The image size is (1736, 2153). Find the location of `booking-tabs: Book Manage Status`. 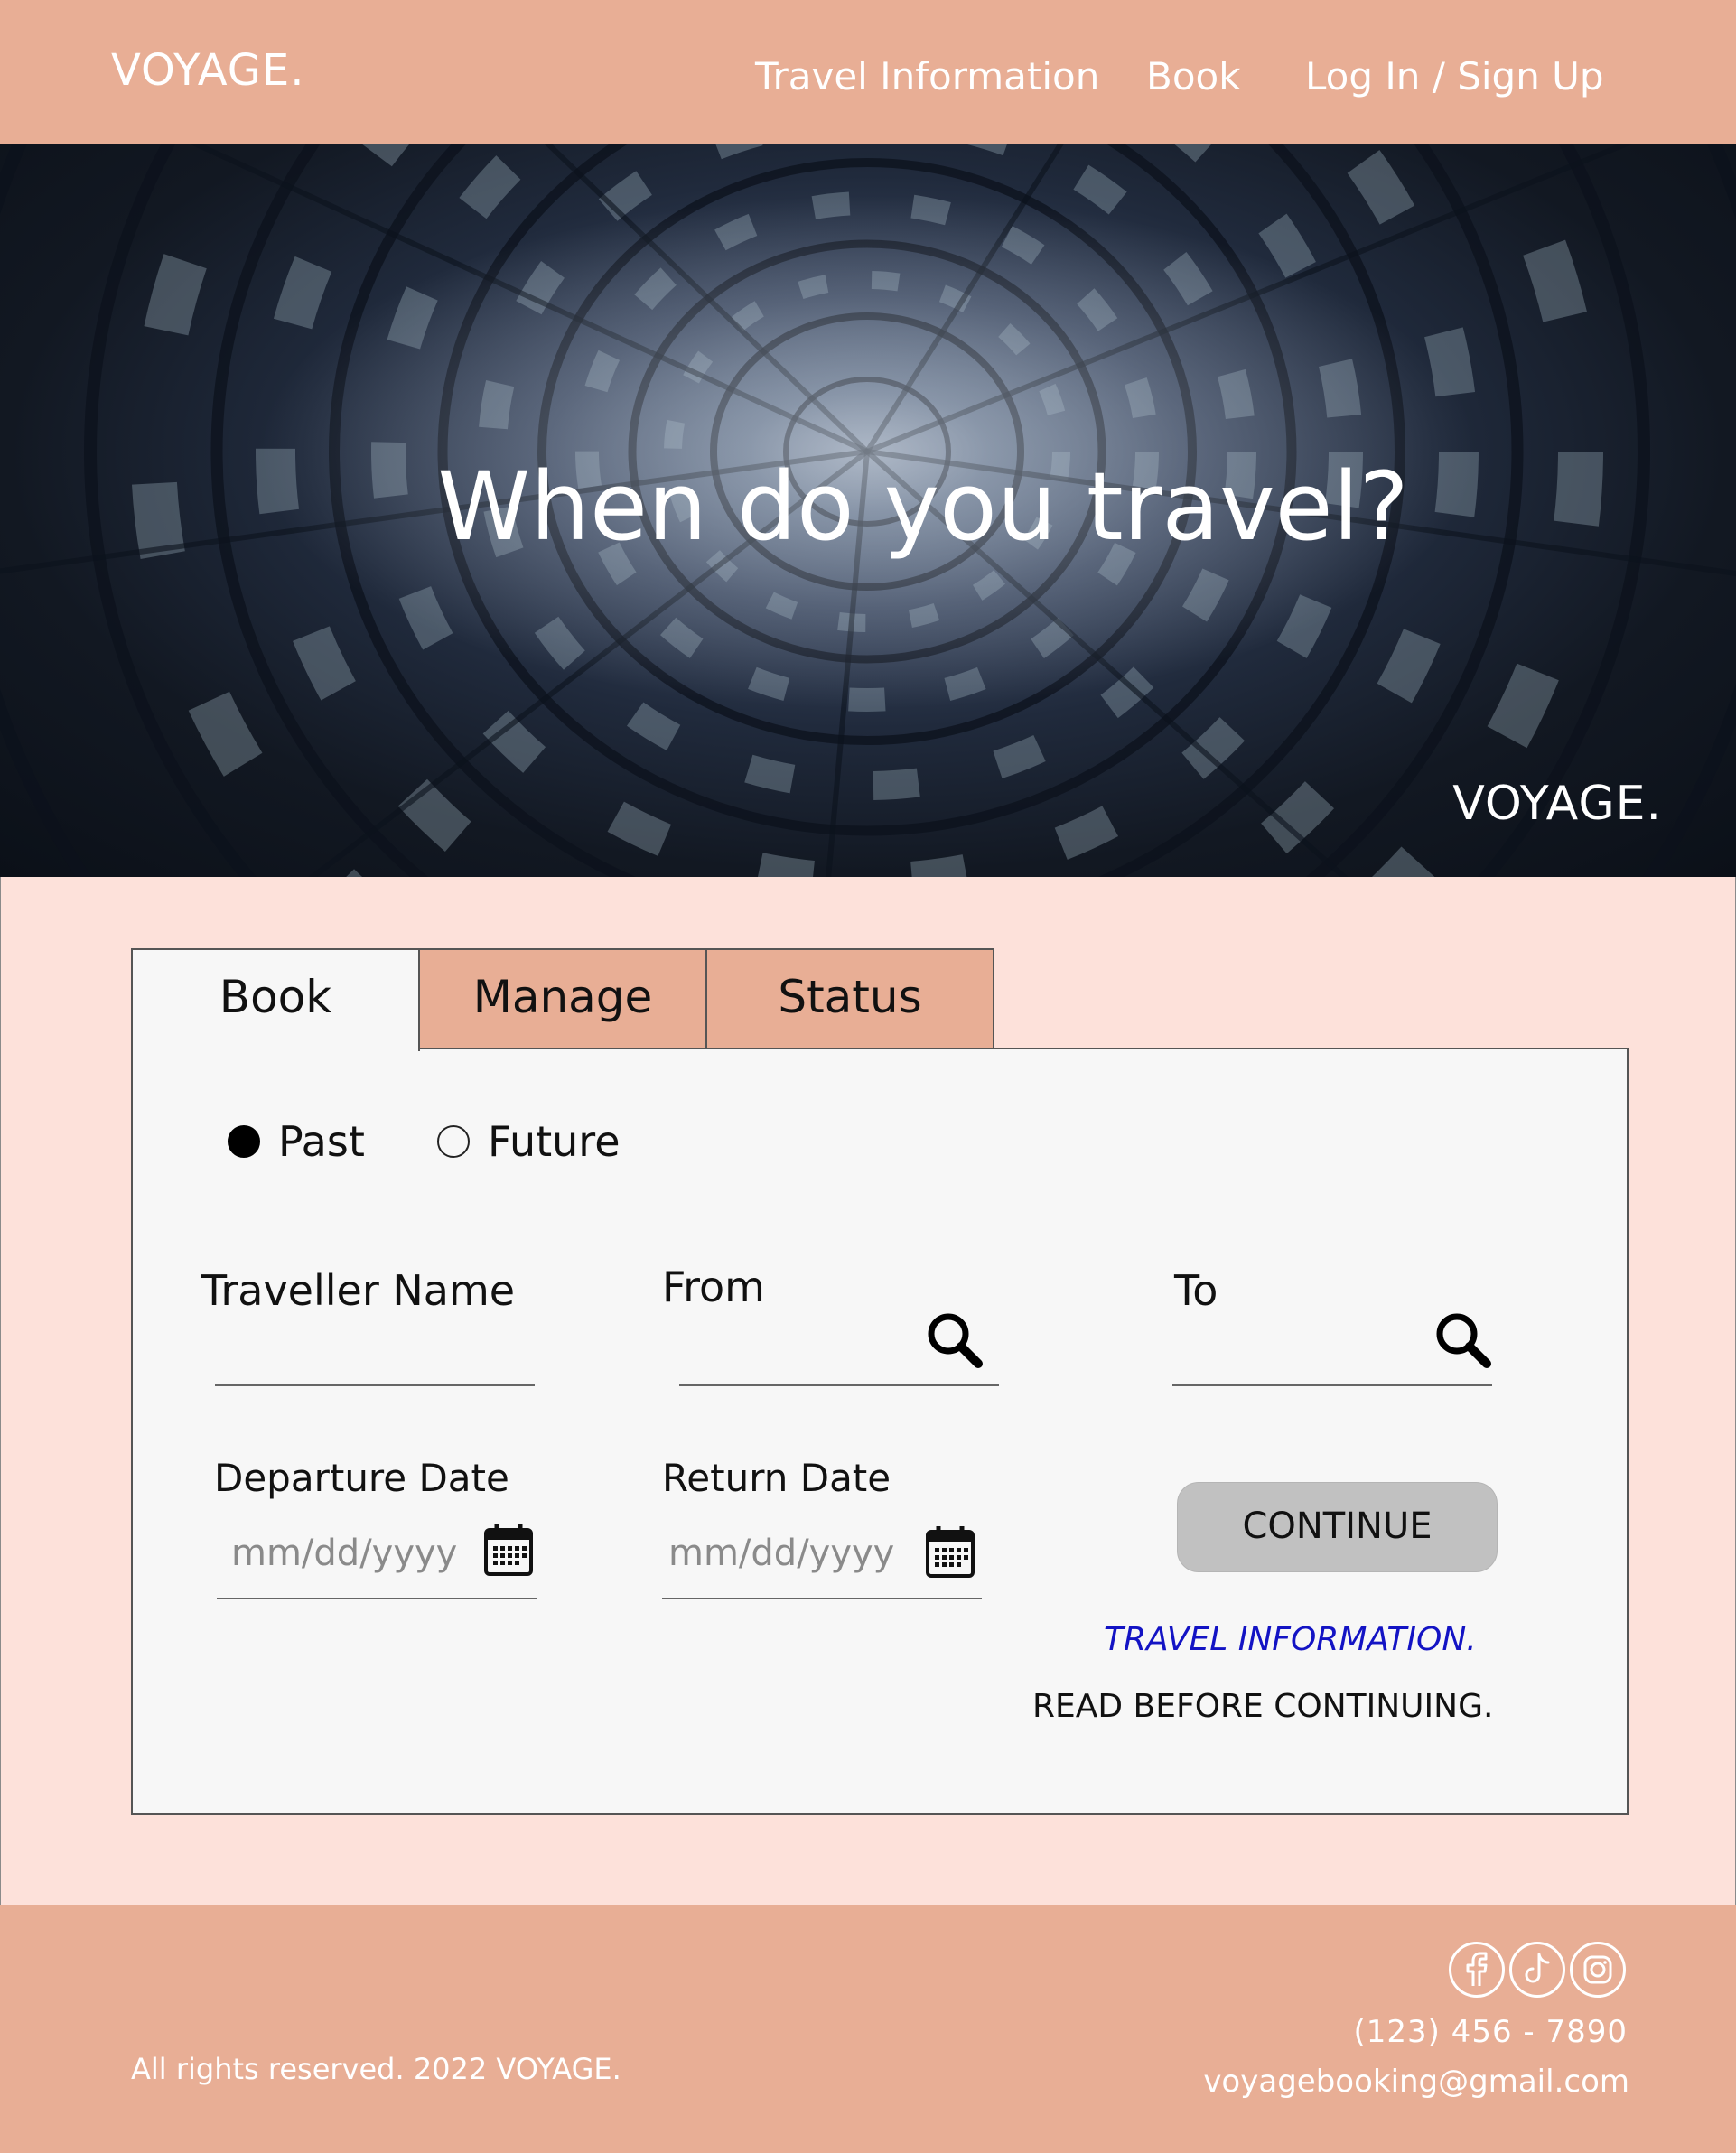

booking-tabs: Book Manage Status is located at coordinates (564, 1000).